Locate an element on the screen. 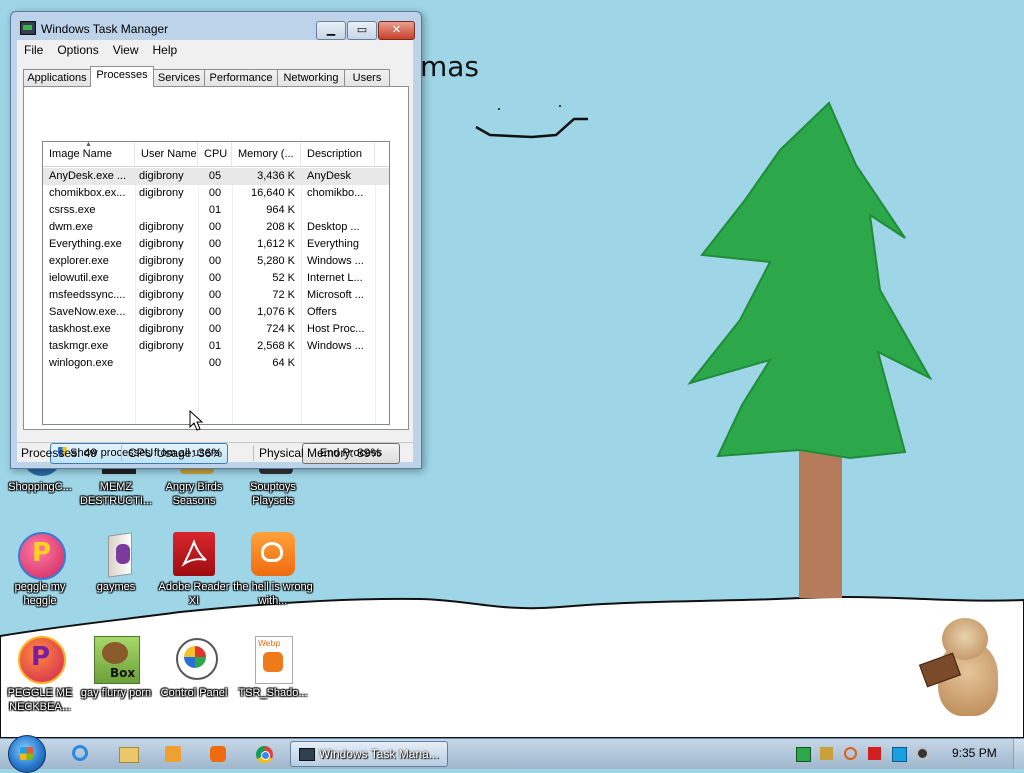 The width and height of the screenshot is (1024, 773). desktop-icon-box: Box gay flurry porn is located at coordinates (116, 668).